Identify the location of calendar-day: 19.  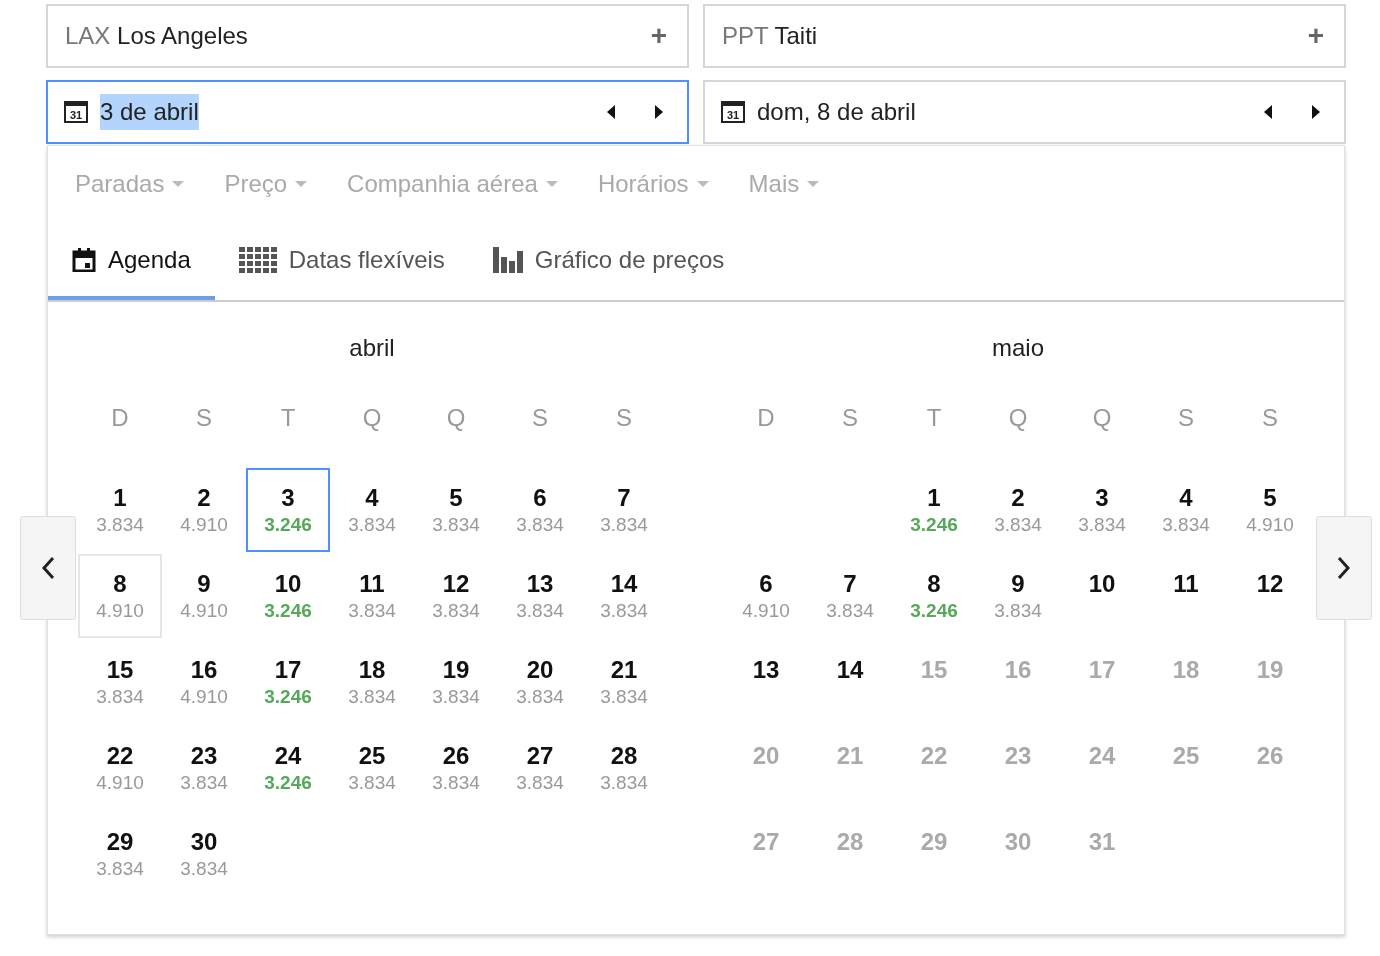
(1270, 682).